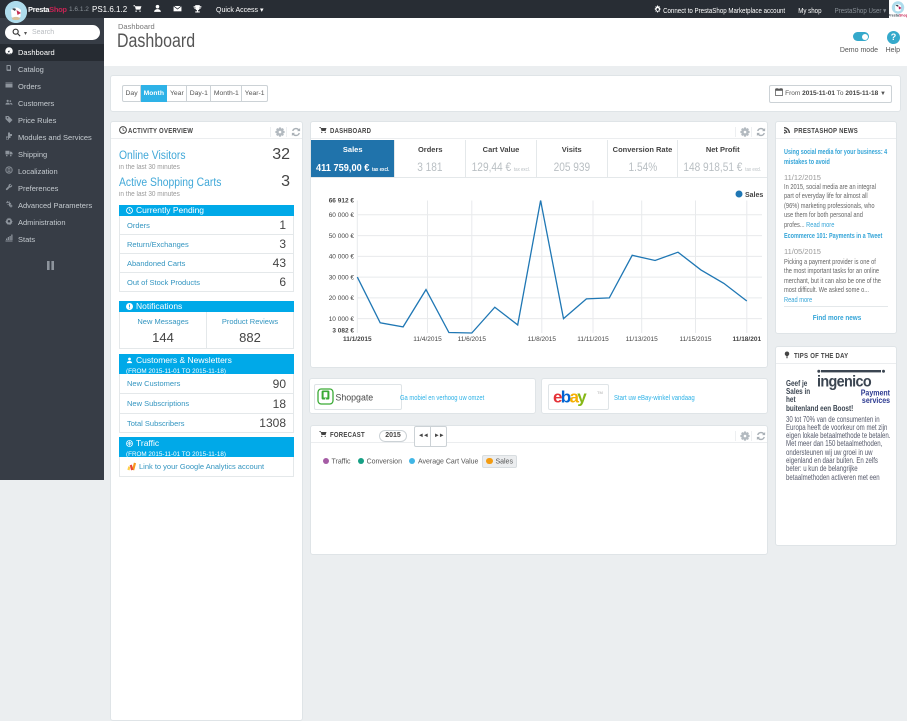  What do you see at coordinates (342, 277) in the screenshot?
I see `svg-text: 30 000 €` at bounding box center [342, 277].